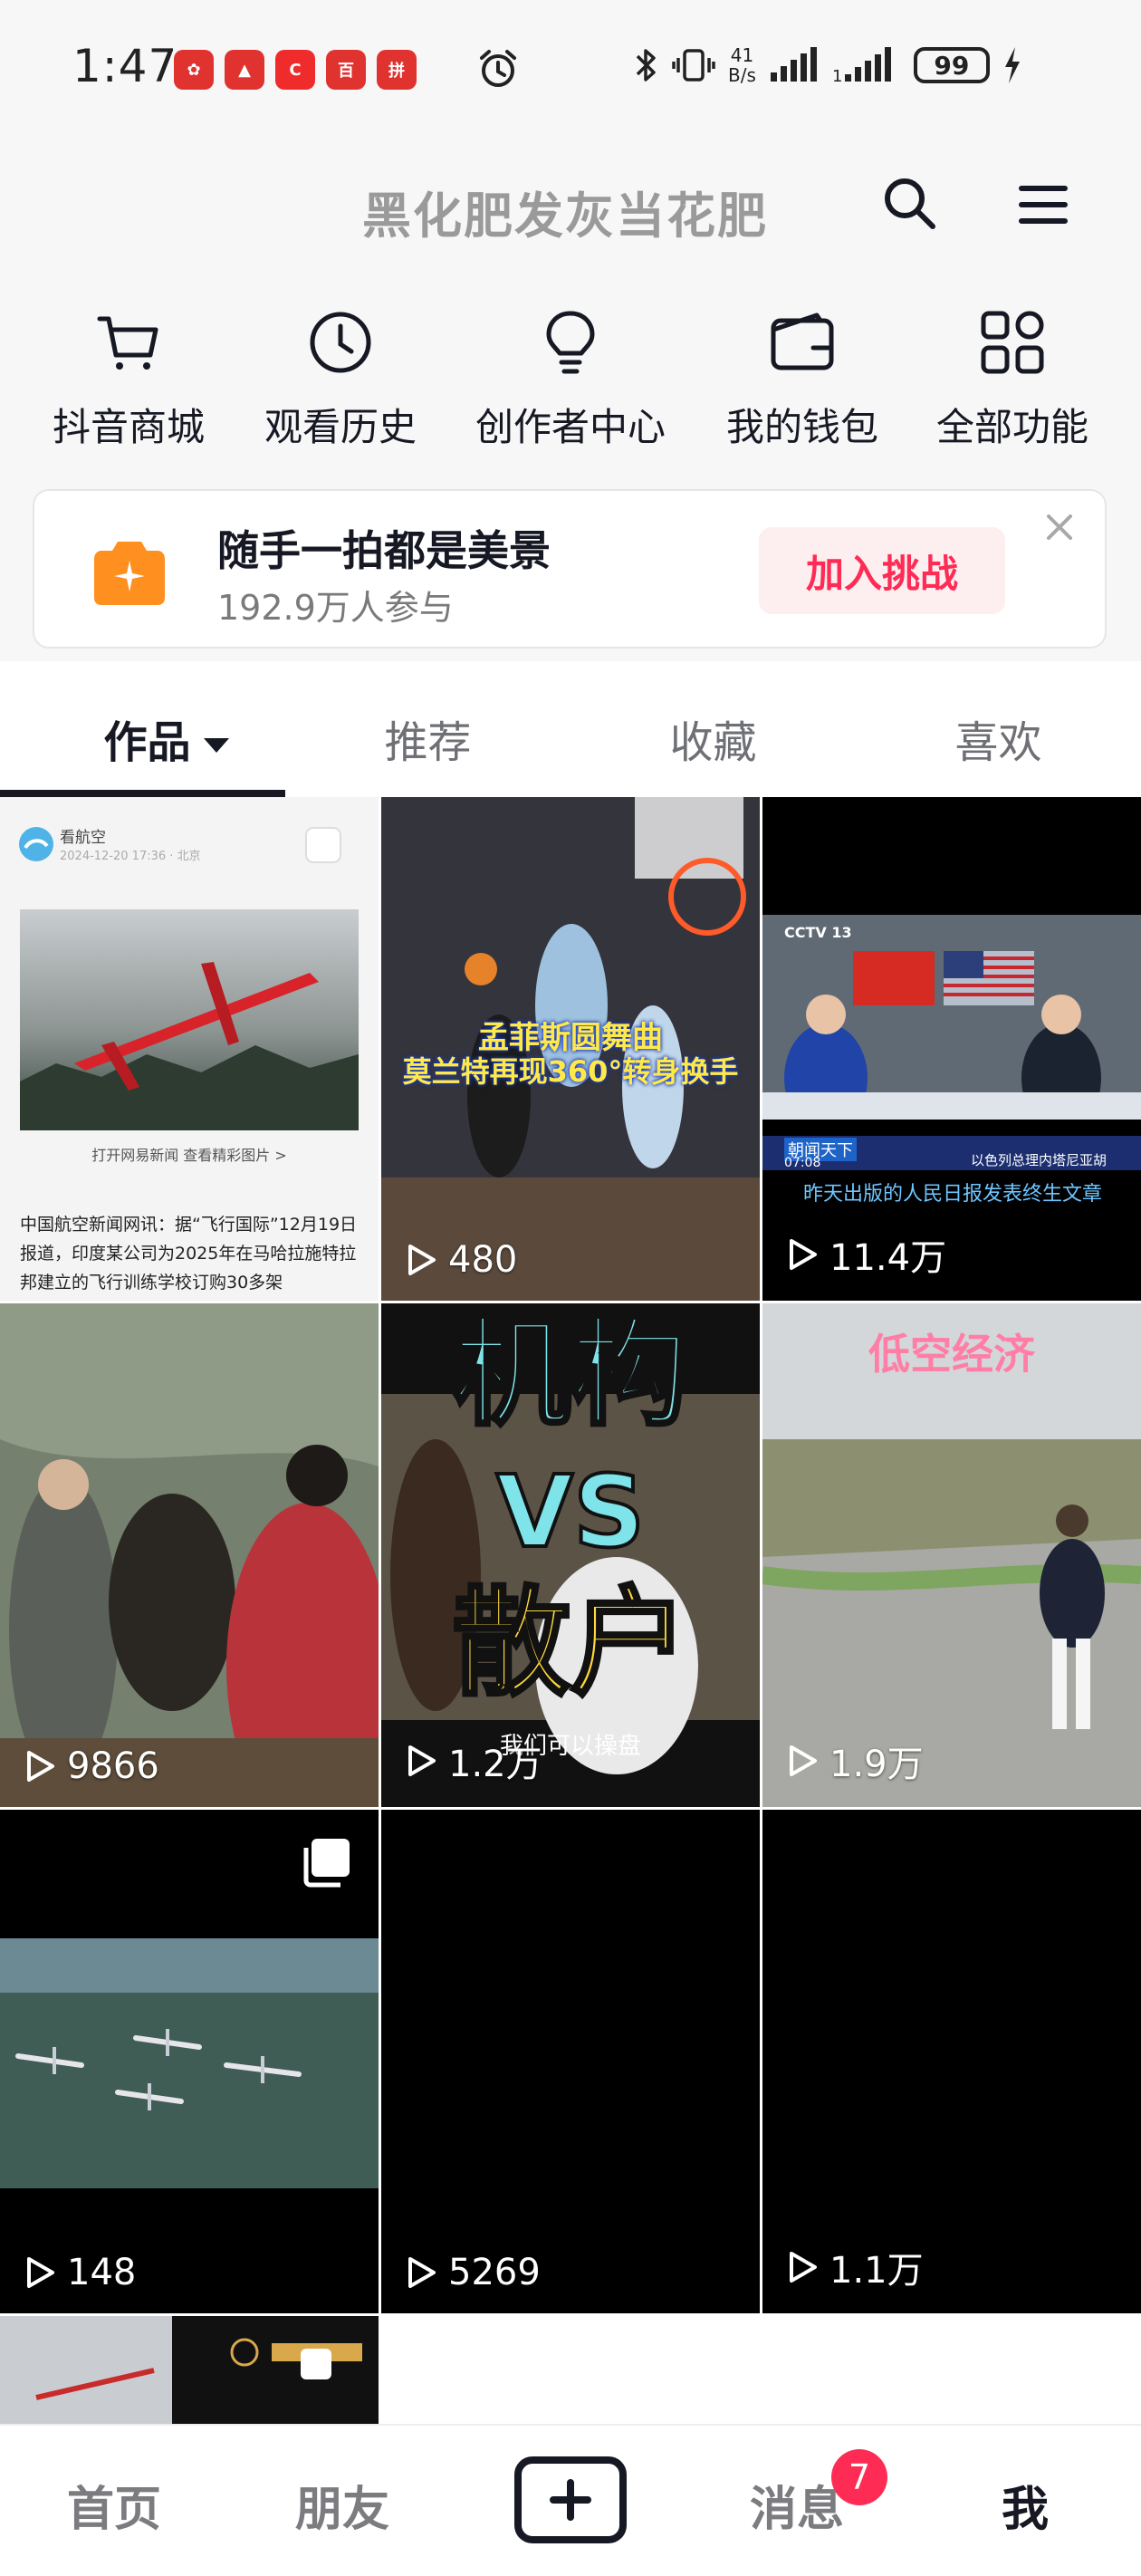 This screenshot has height=2576, width=1141. I want to click on play-count: 1.9万, so click(854, 1761).